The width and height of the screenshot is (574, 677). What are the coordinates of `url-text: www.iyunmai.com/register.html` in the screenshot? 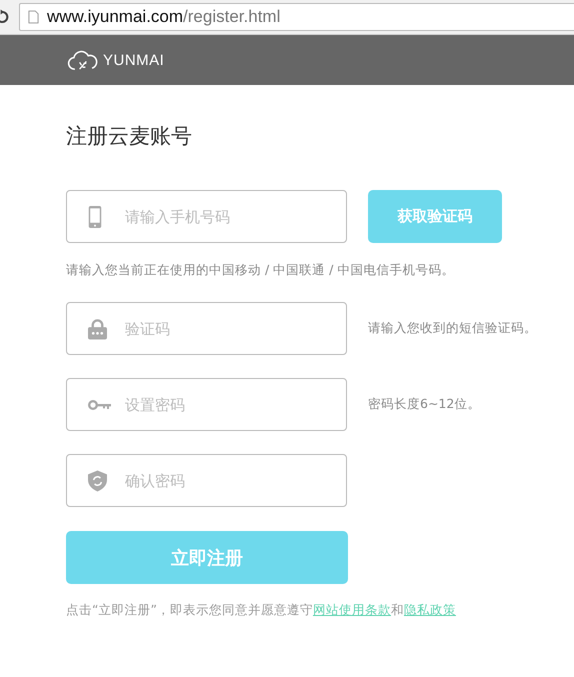 It's located at (163, 17).